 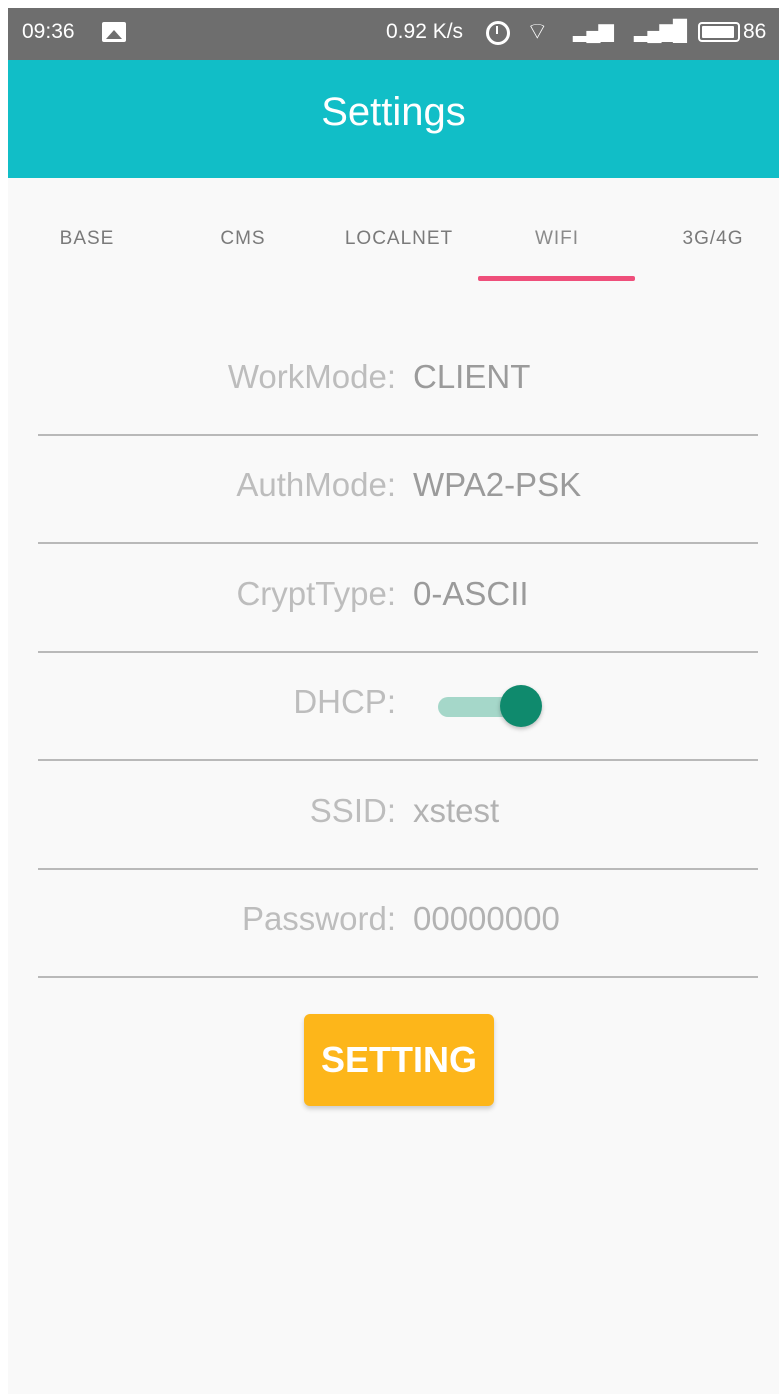 I want to click on crypttype-row: CryptType: 0-ASCII, so click(x=398, y=599).